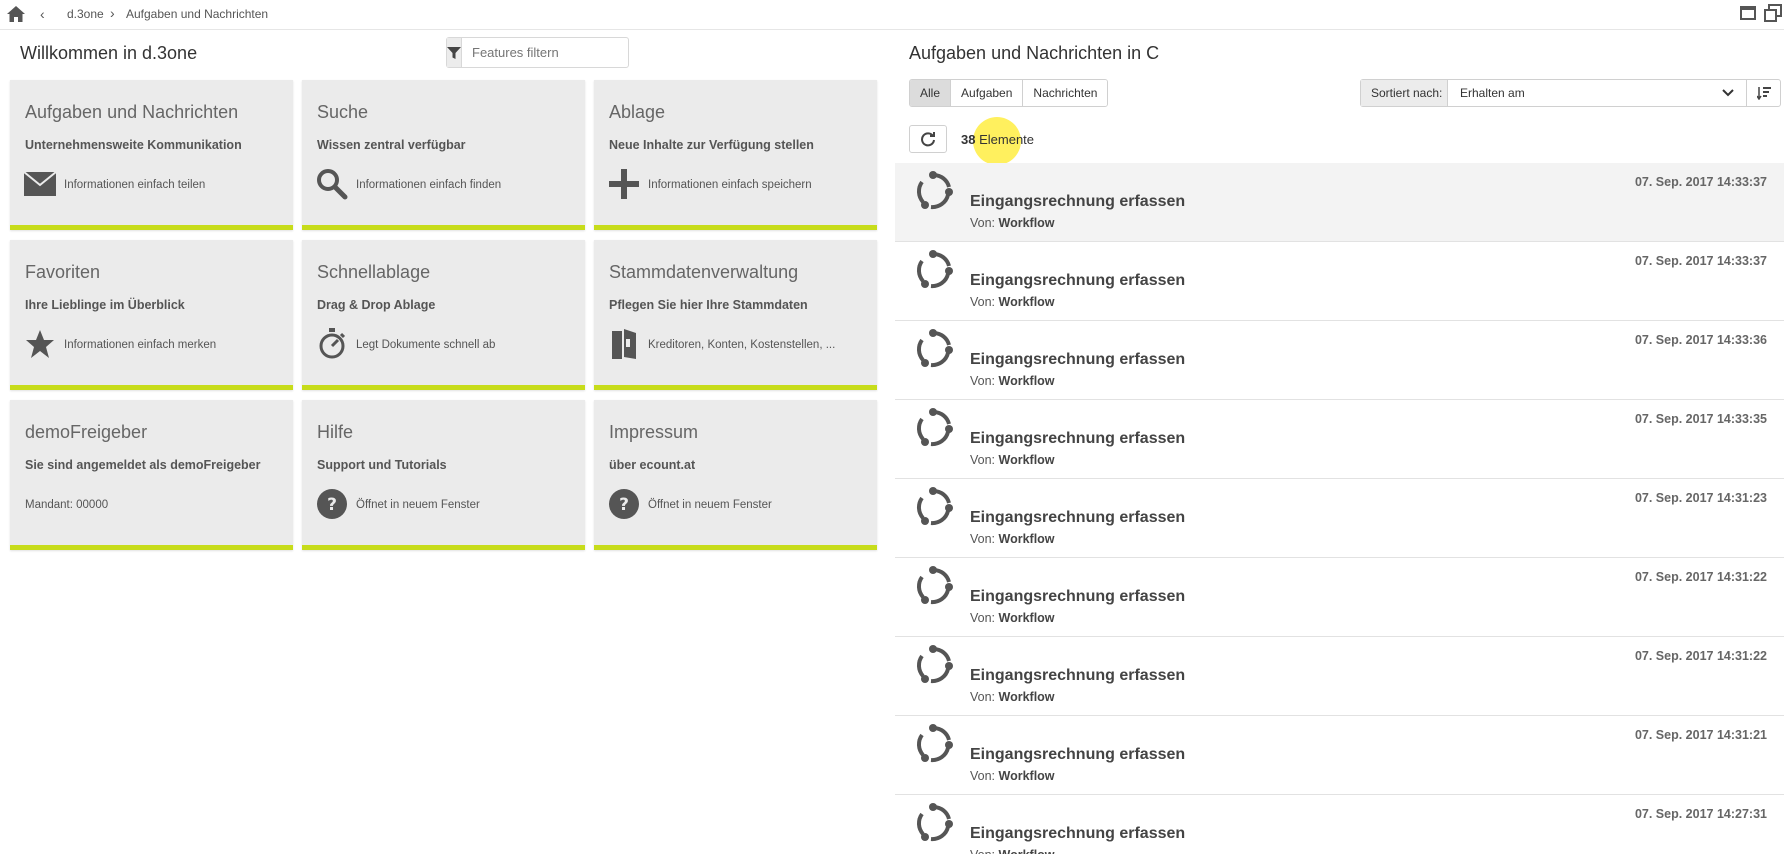  Describe the element at coordinates (892, 15) in the screenshot. I see `top-bar: ‹ d.3one › Aufgaben und Nachrichten` at that location.